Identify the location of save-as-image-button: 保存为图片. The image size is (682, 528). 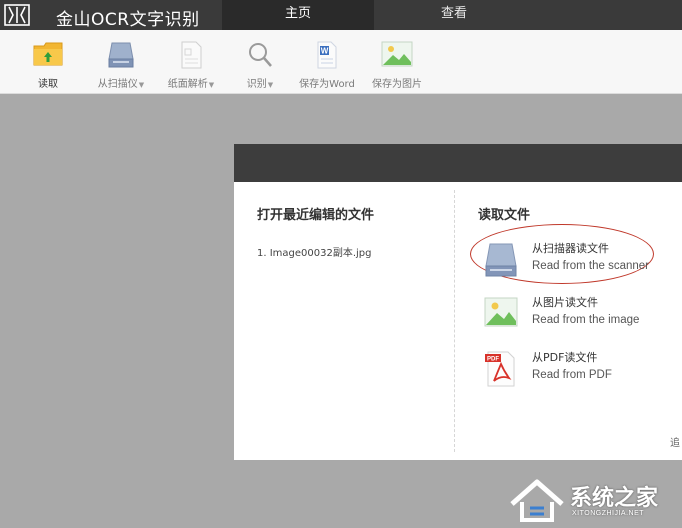
(397, 65).